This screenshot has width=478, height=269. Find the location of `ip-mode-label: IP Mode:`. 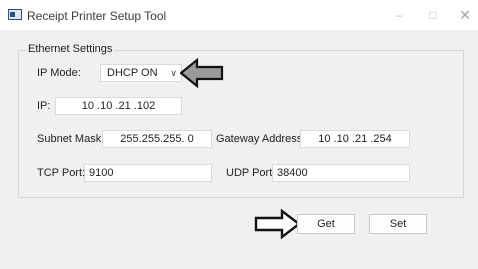

ip-mode-label: IP Mode: is located at coordinates (59, 73).